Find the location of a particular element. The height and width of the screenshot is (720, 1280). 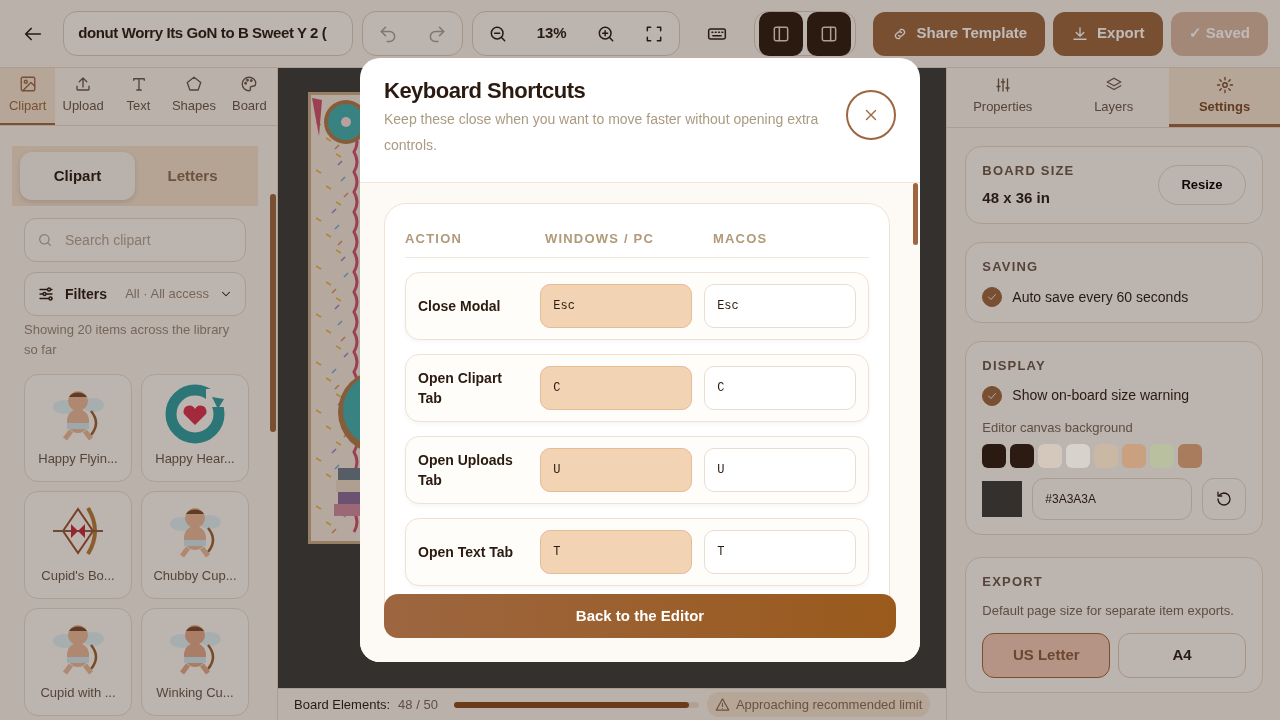

action-label: Close Modal is located at coordinates (460, 307).